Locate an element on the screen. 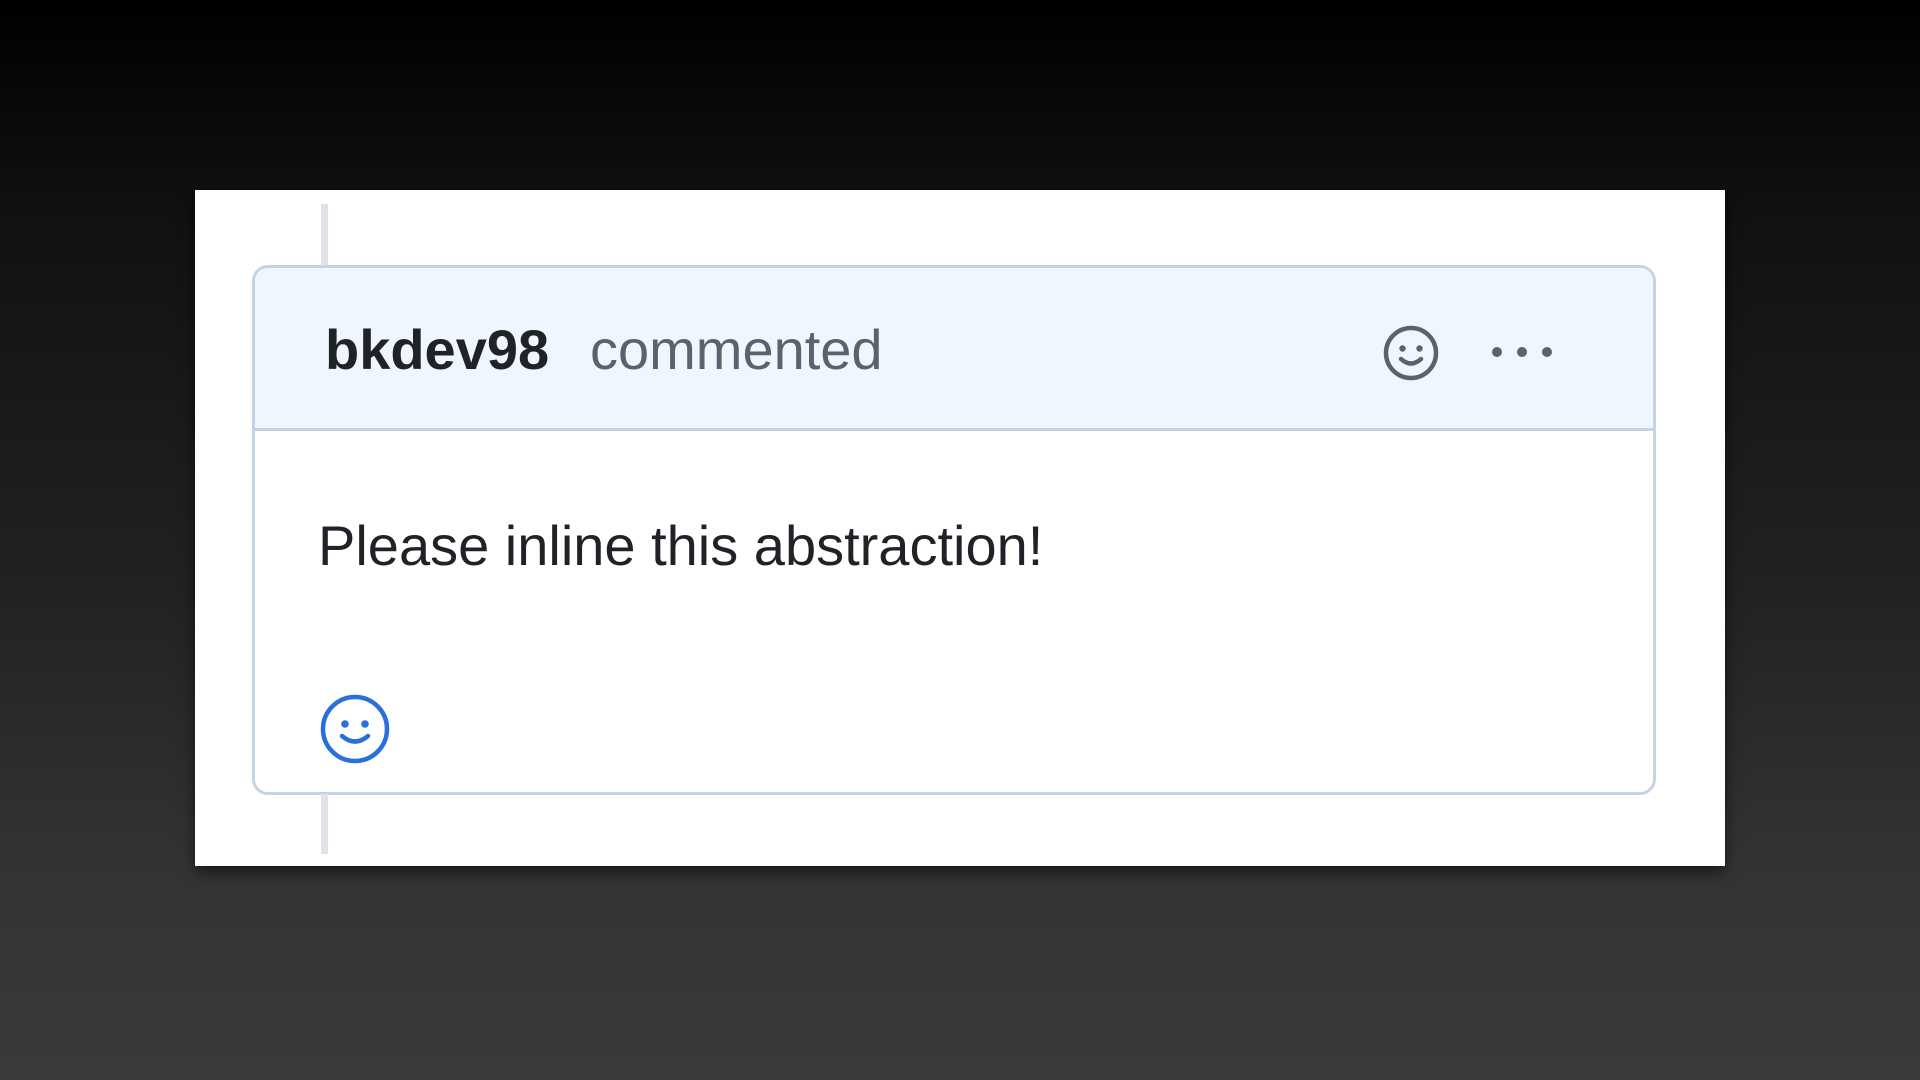 Image resolution: width=1920 pixels, height=1080 pixels. comment-author: bkdev98 is located at coordinates (437, 350).